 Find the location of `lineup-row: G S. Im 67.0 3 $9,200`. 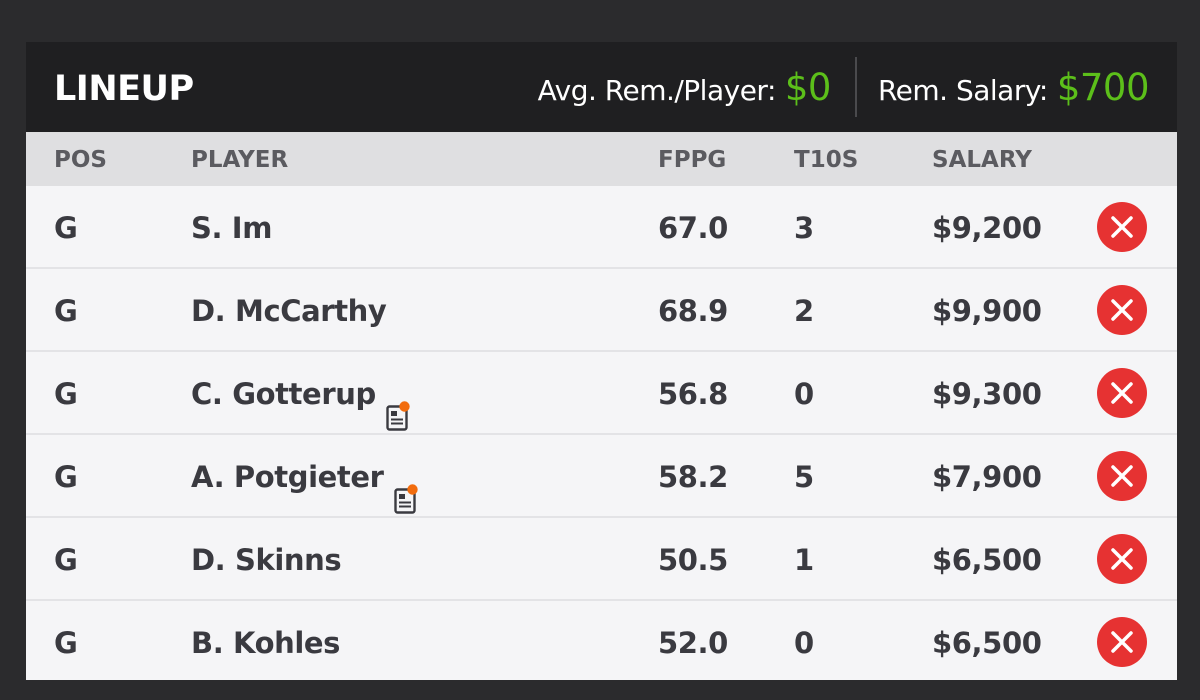

lineup-row: G S. Im 67.0 3 $9,200 is located at coordinates (601, 227).